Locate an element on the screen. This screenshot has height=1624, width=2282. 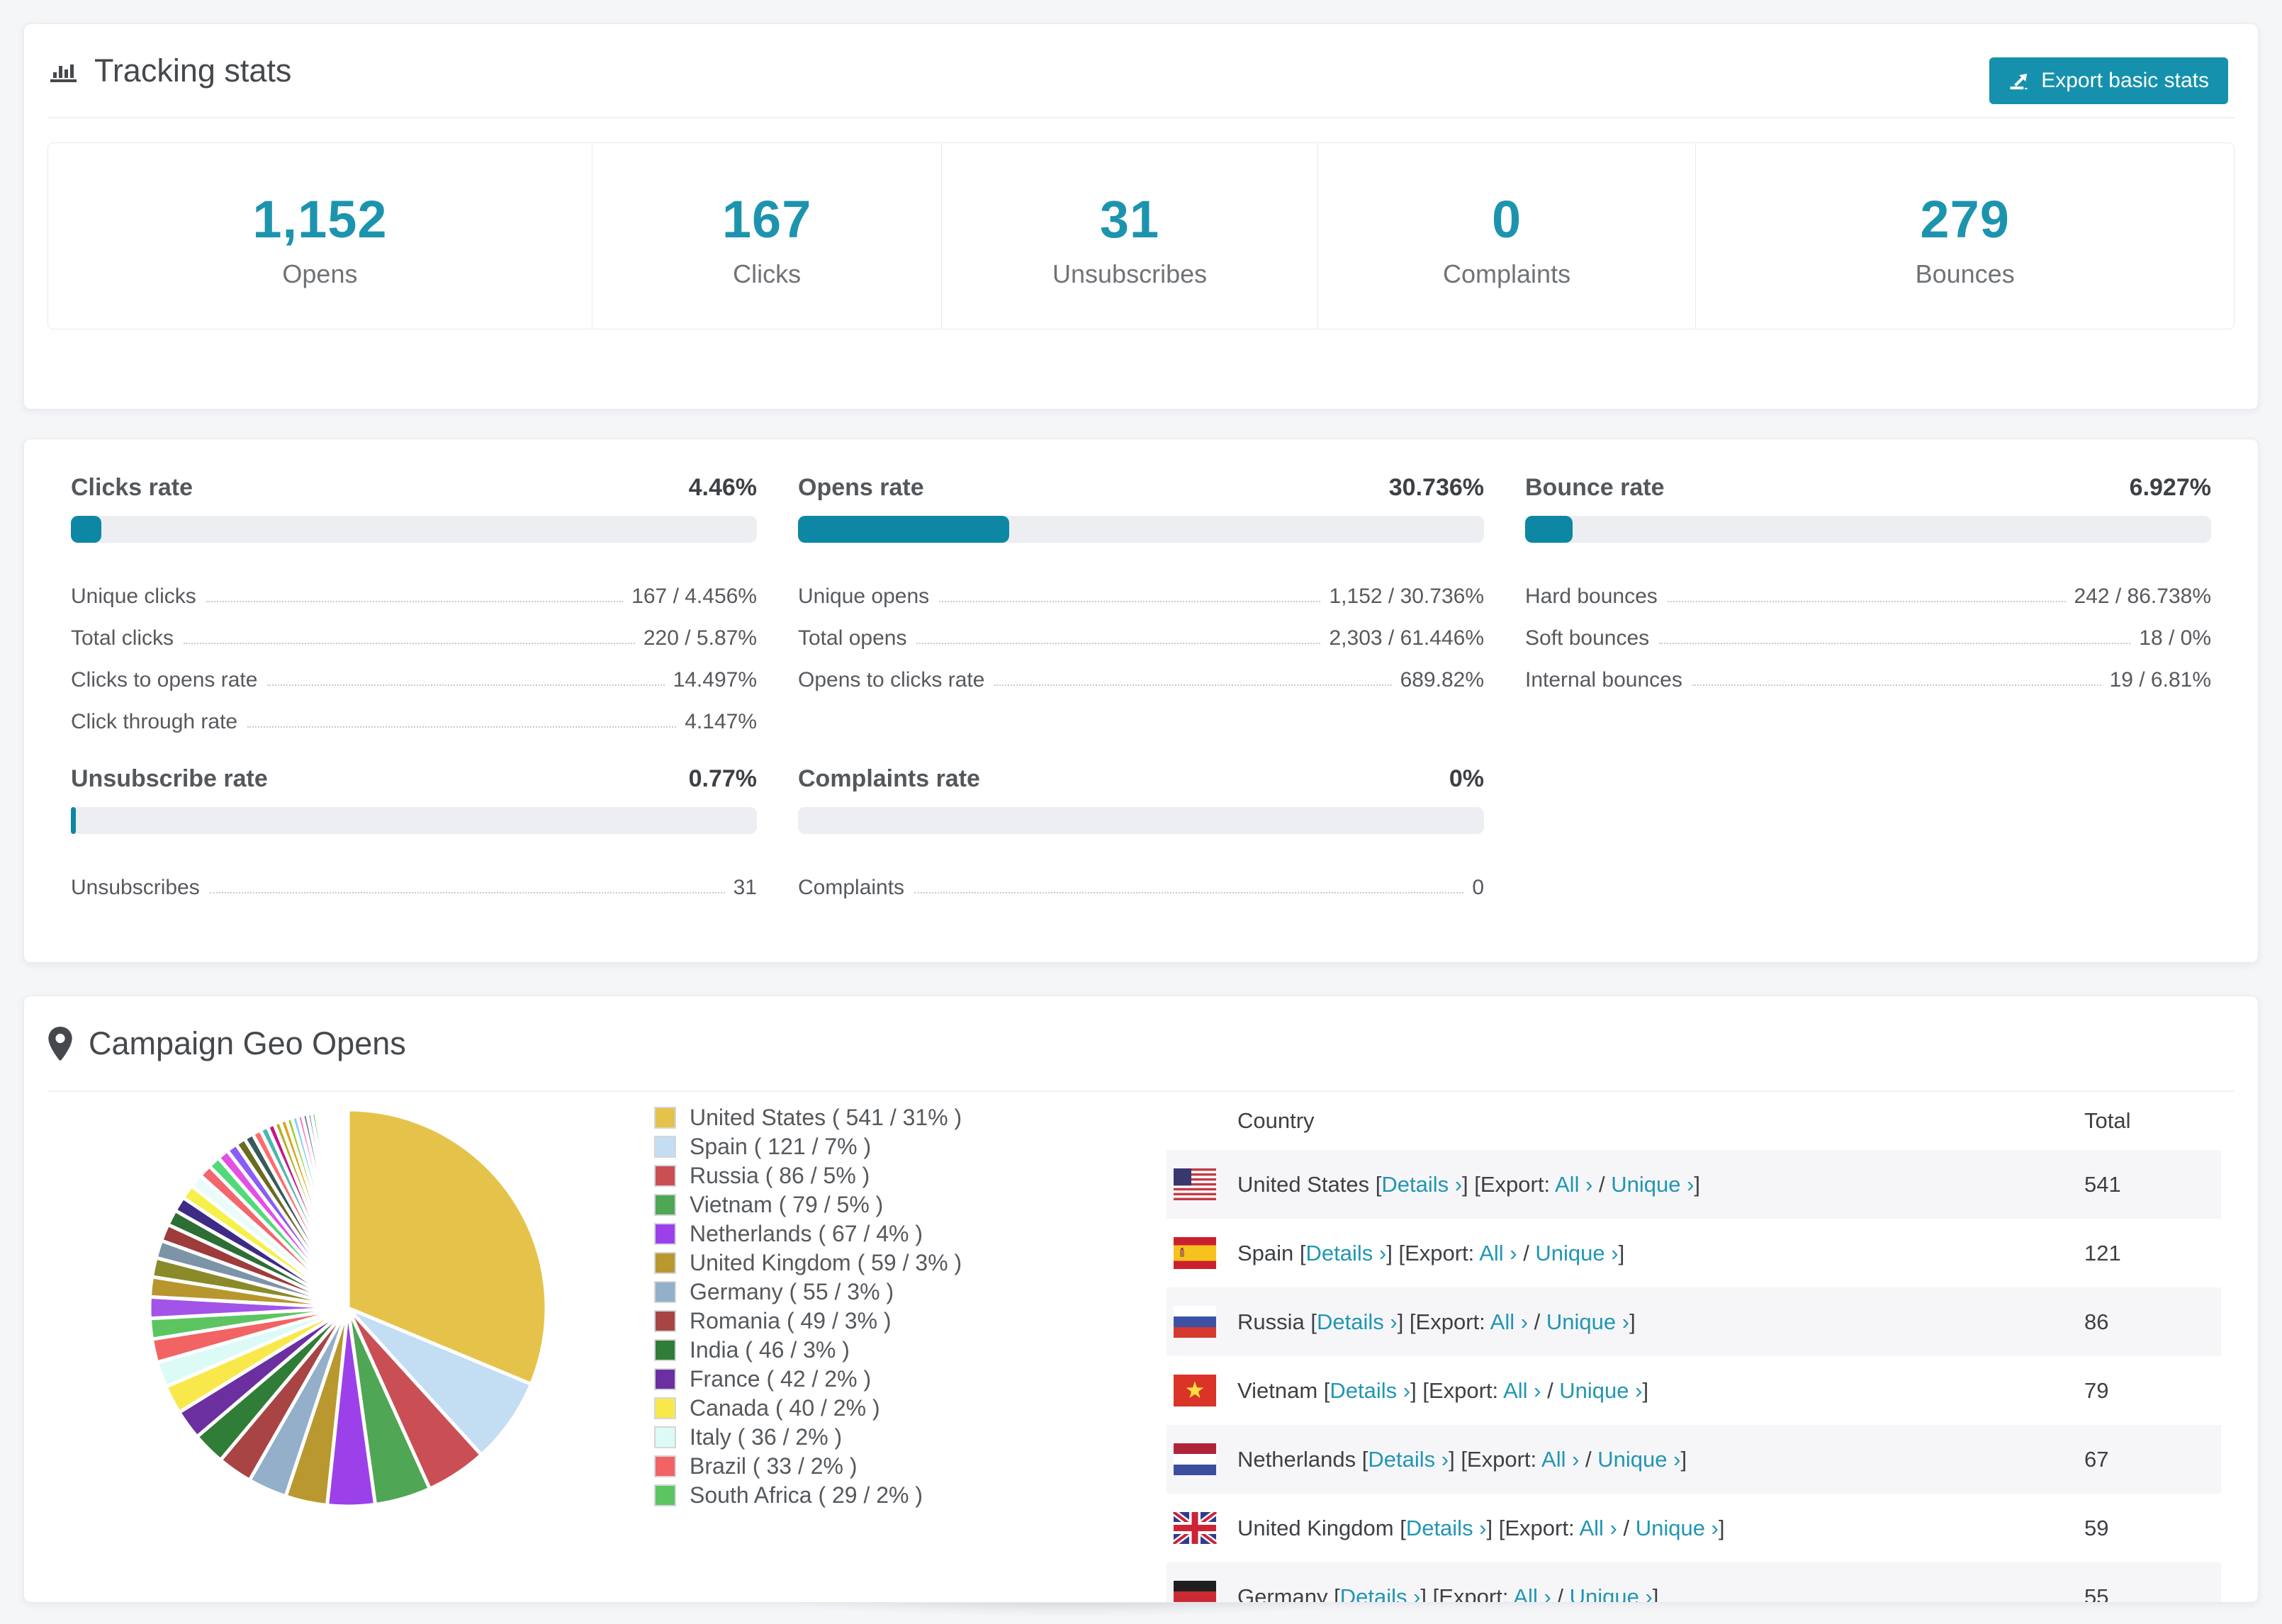
geo-card-header: Campaign Geo Opens is located at coordinates (1141, 1044).